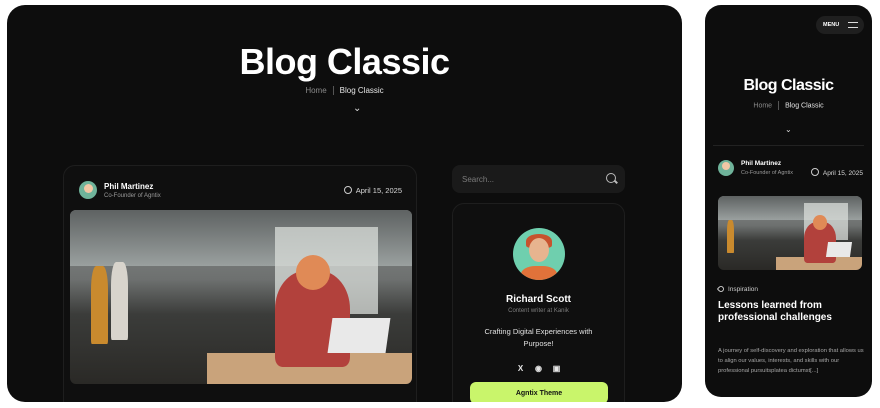  What do you see at coordinates (538, 311) in the screenshot?
I see `profile-role: Content writer at Kanik` at bounding box center [538, 311].